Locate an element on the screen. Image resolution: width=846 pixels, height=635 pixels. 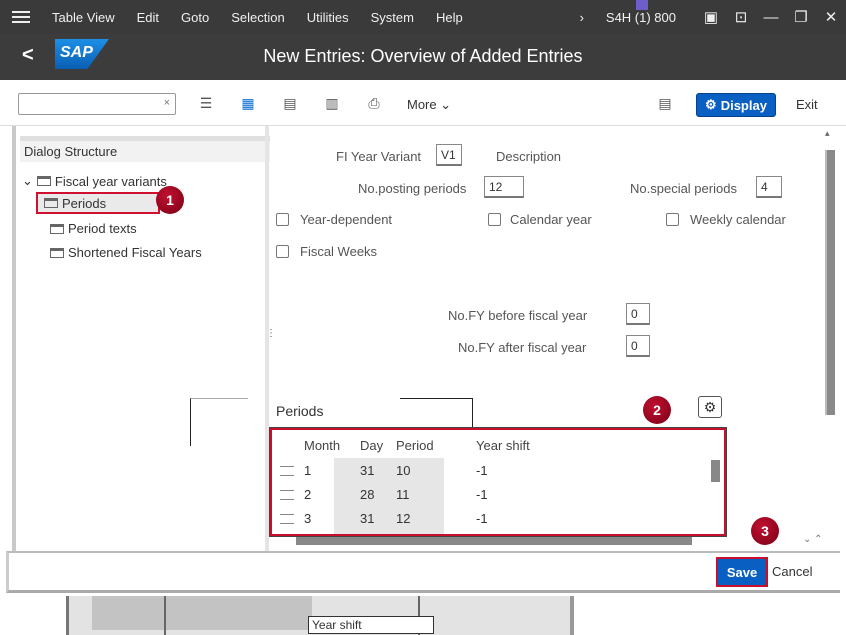
tree-item-label: Shortened Fiscal Years is located at coordinates (135, 252).